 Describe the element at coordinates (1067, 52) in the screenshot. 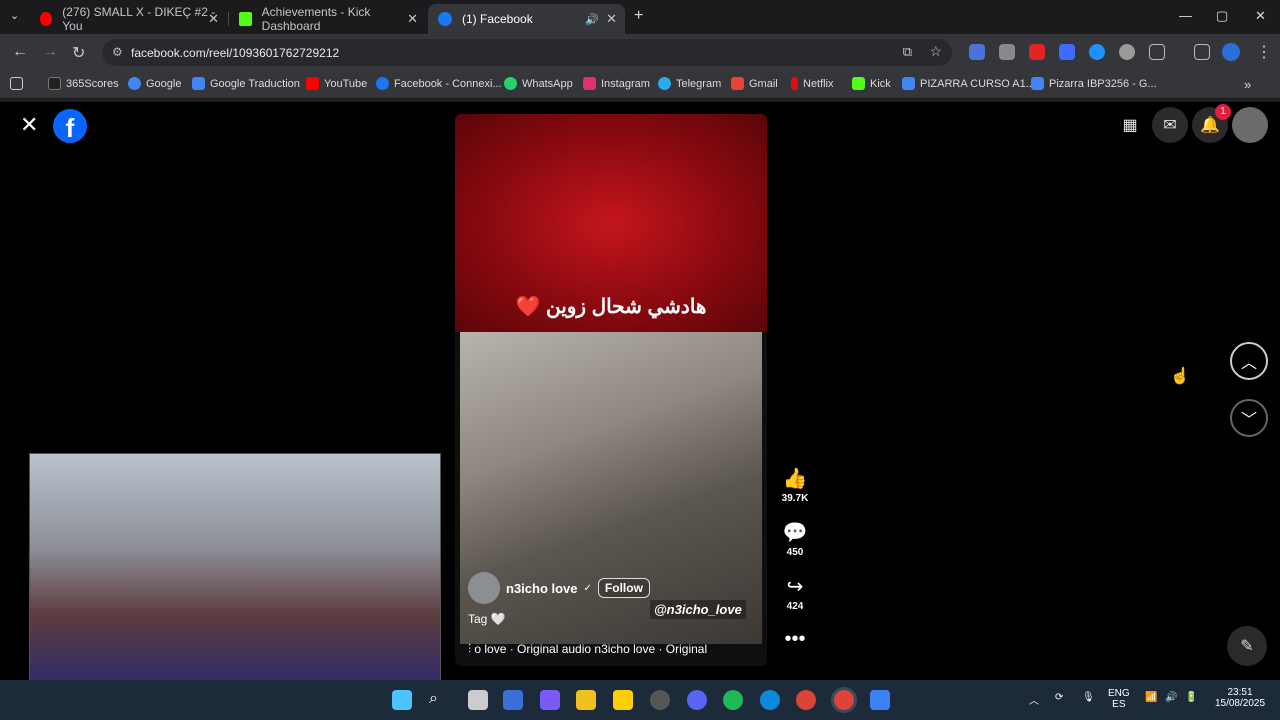

I see `audio-extension-icon` at that location.